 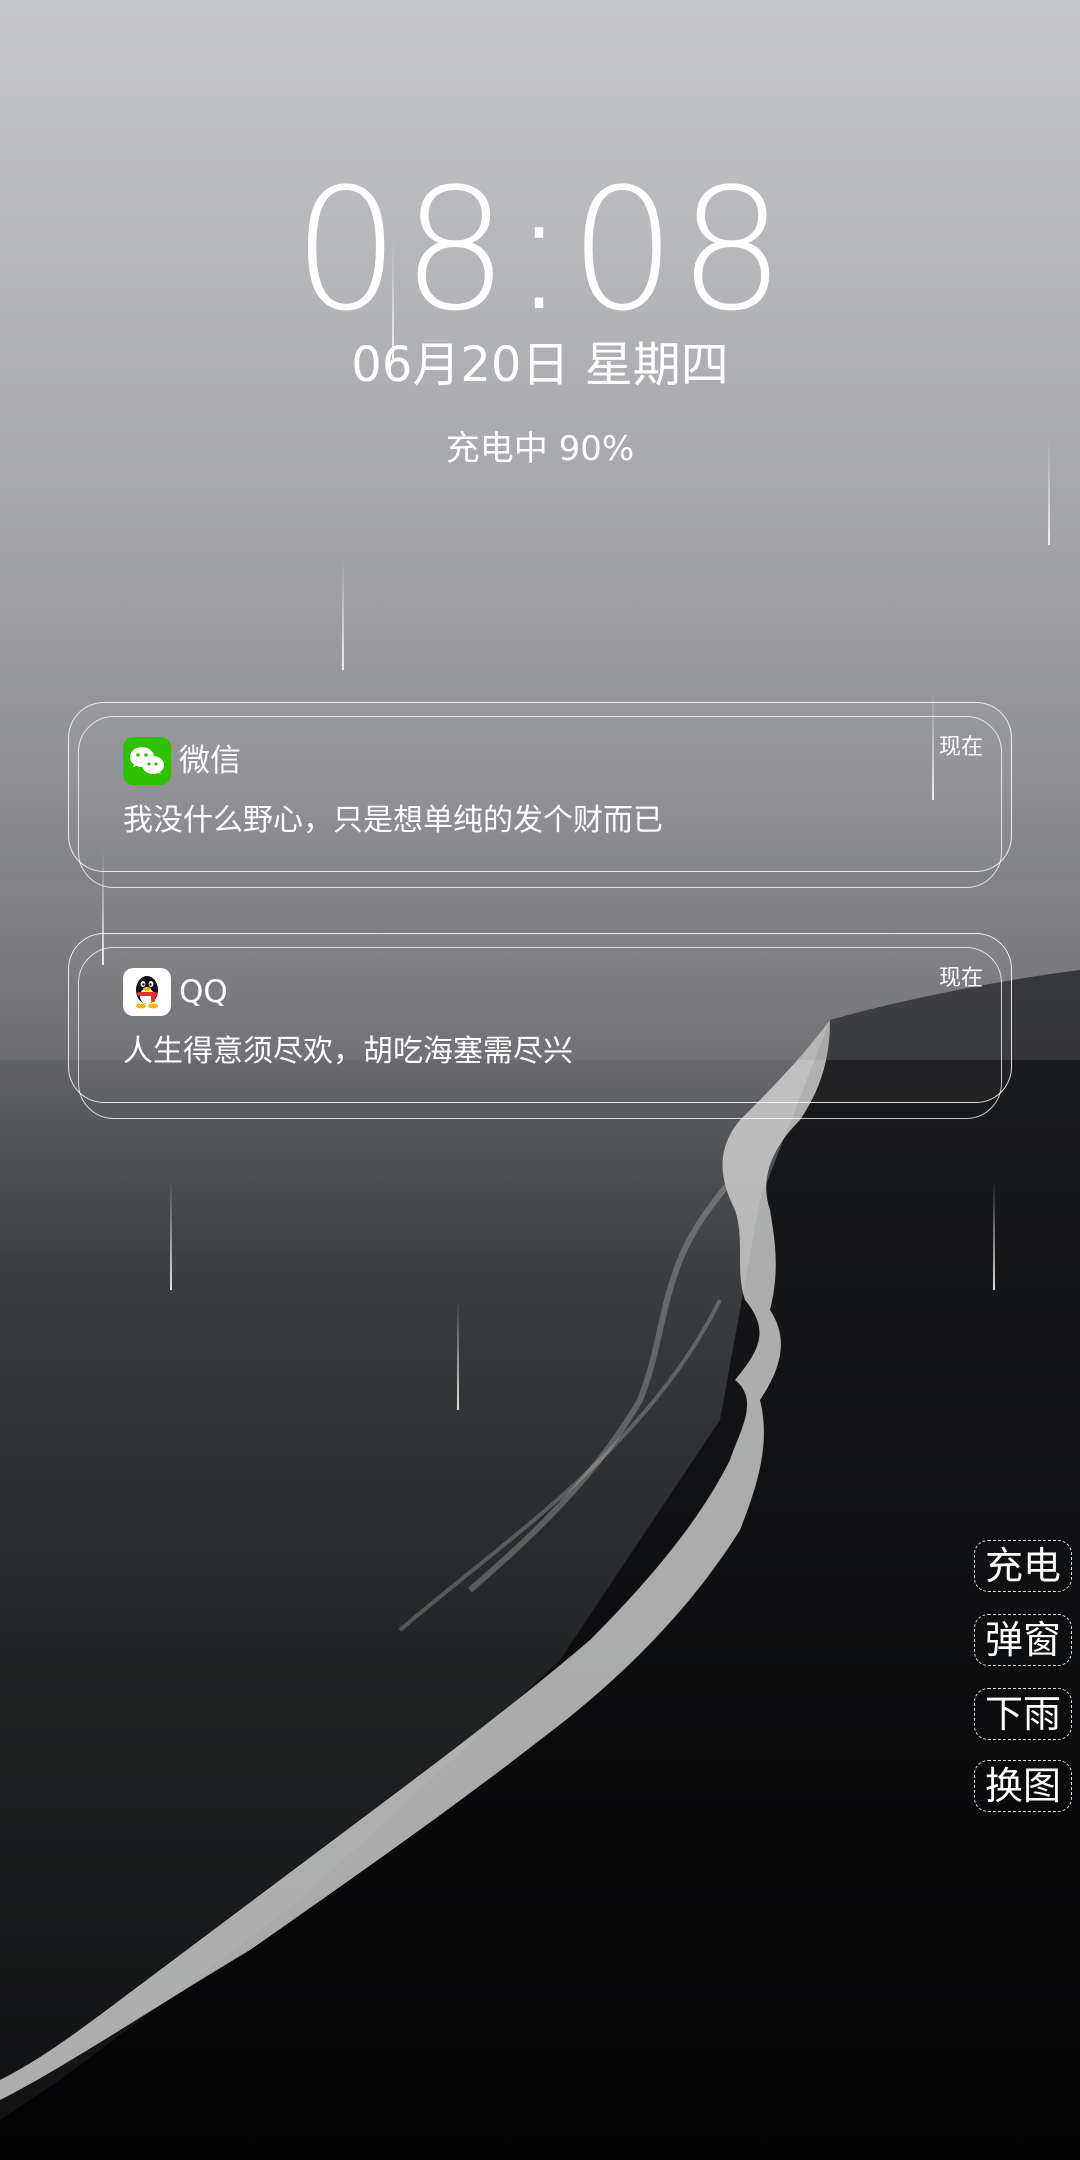 I want to click on notification-message: 人生得意须尽欢，胡吃海塞需尽兴, so click(x=348, y=1051).